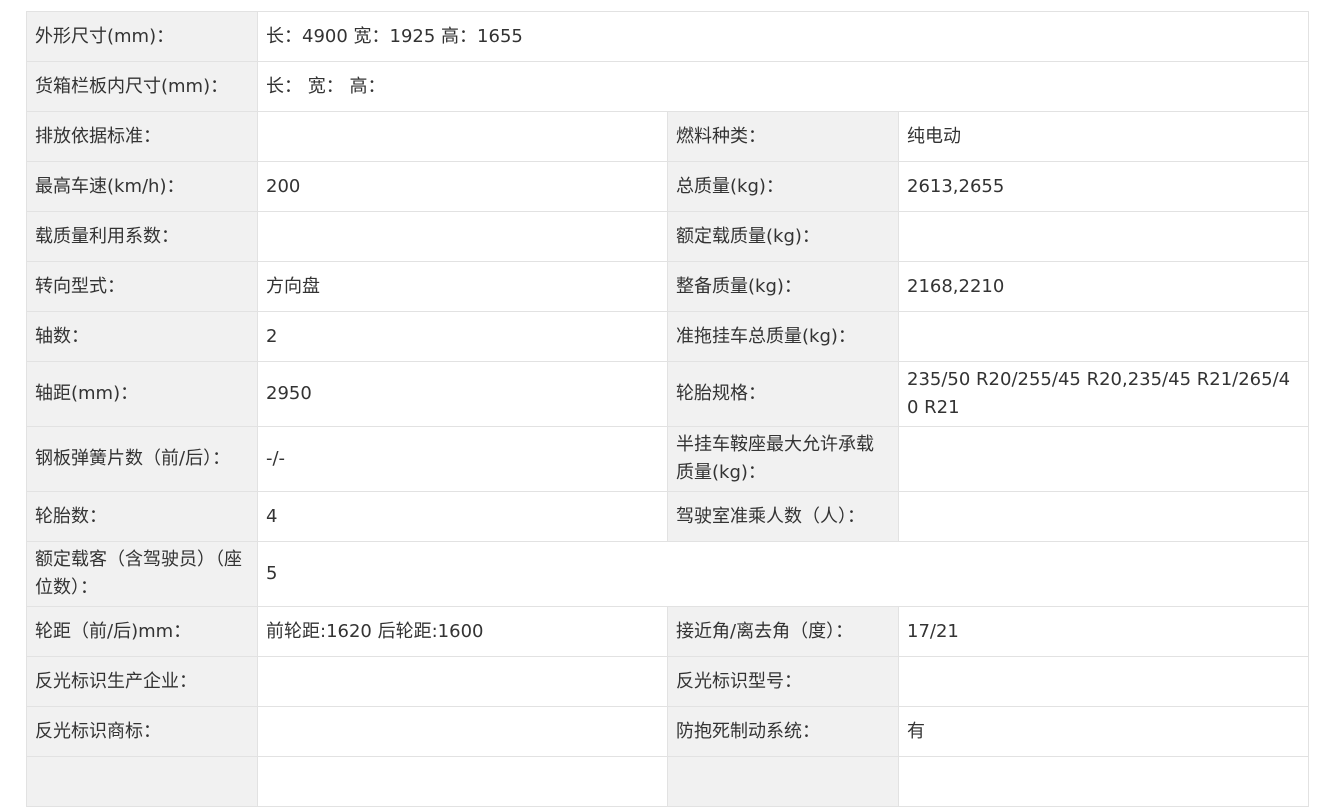  I want to click on spec-value: 2613,2655, so click(1103, 186).